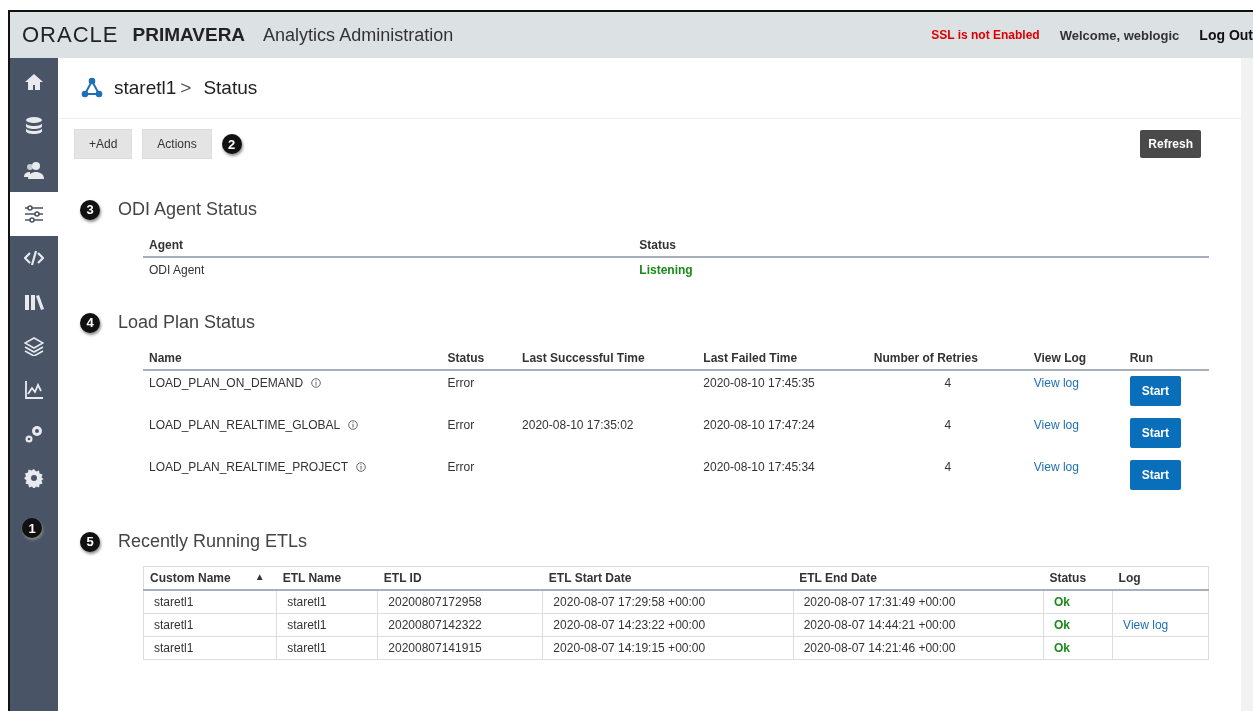 The height and width of the screenshot is (711, 1253). I want to click on users-icon, so click(34, 170).